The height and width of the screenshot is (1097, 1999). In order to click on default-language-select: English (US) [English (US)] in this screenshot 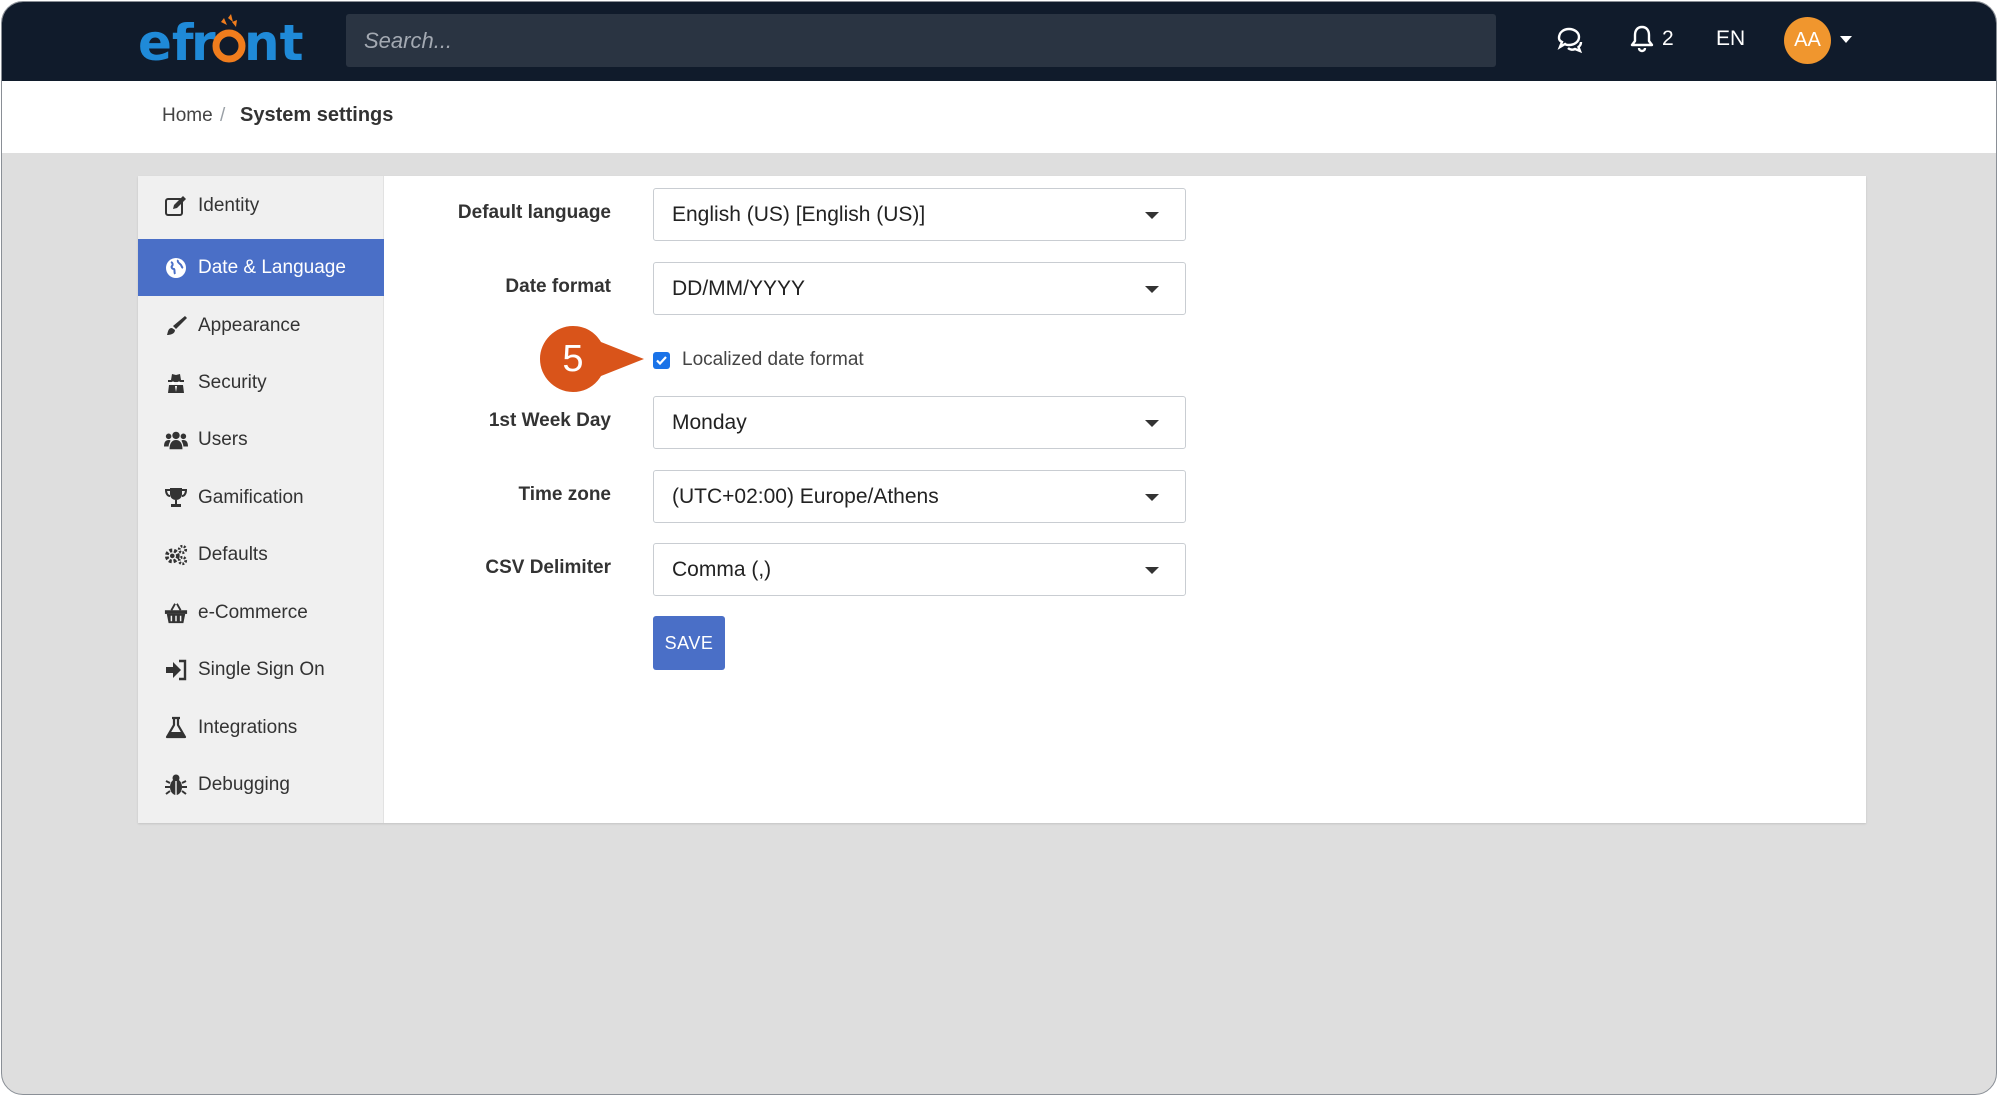, I will do `click(919, 214)`.